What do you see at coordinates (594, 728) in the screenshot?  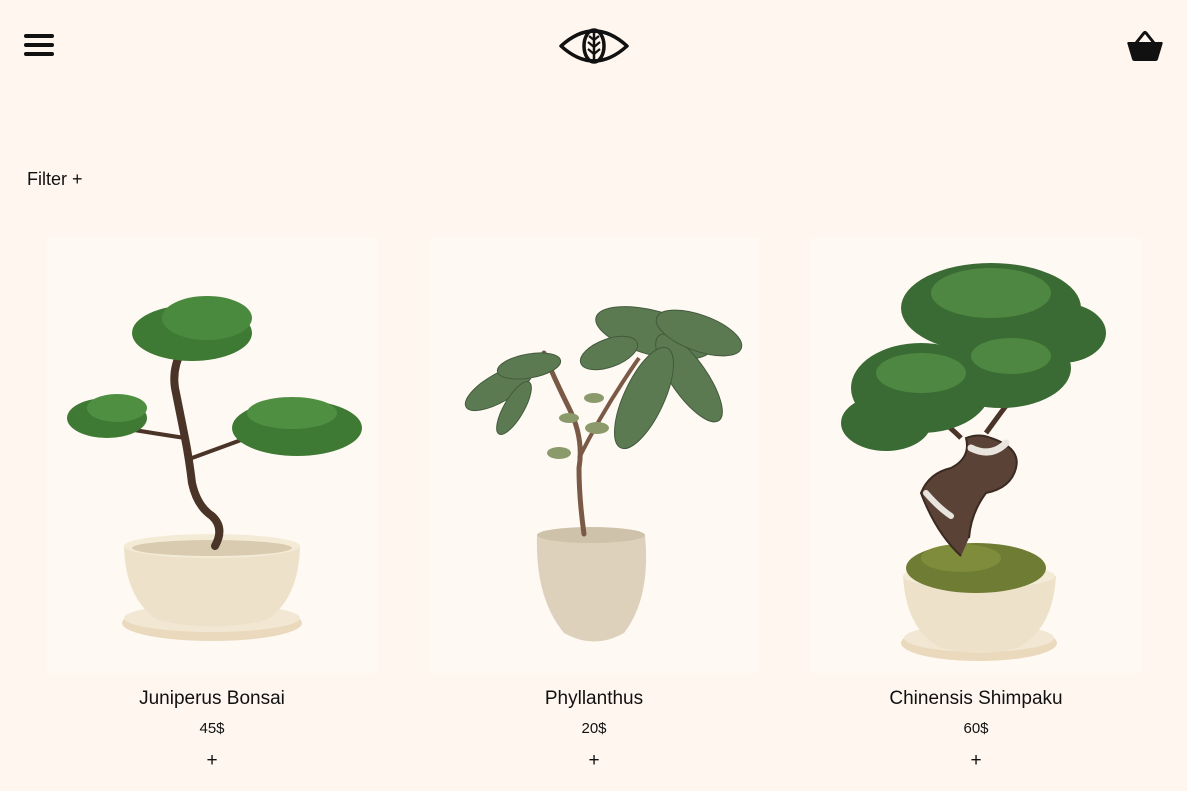 I see `product-price: 20$` at bounding box center [594, 728].